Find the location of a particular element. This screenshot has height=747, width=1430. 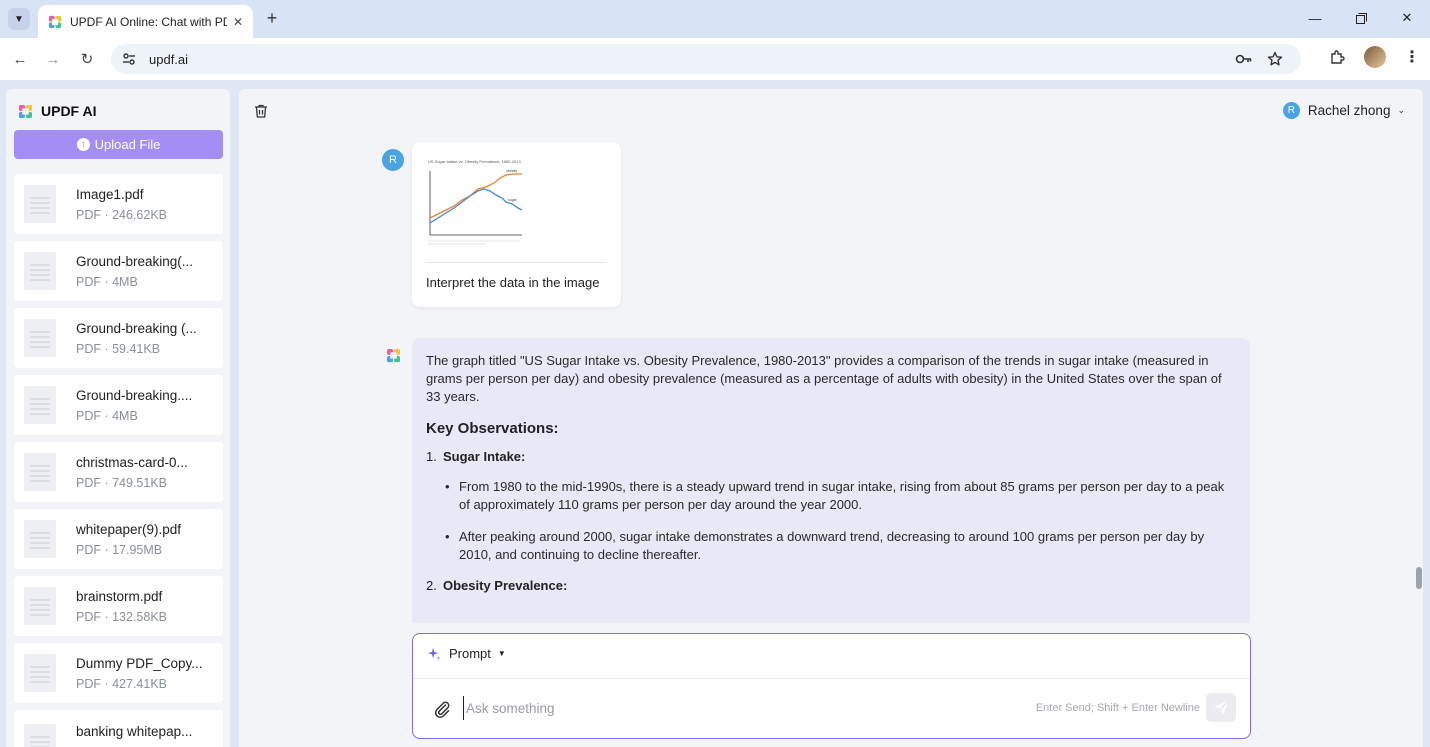

menu-dots-icon: ⋮ is located at coordinates (1412, 57).